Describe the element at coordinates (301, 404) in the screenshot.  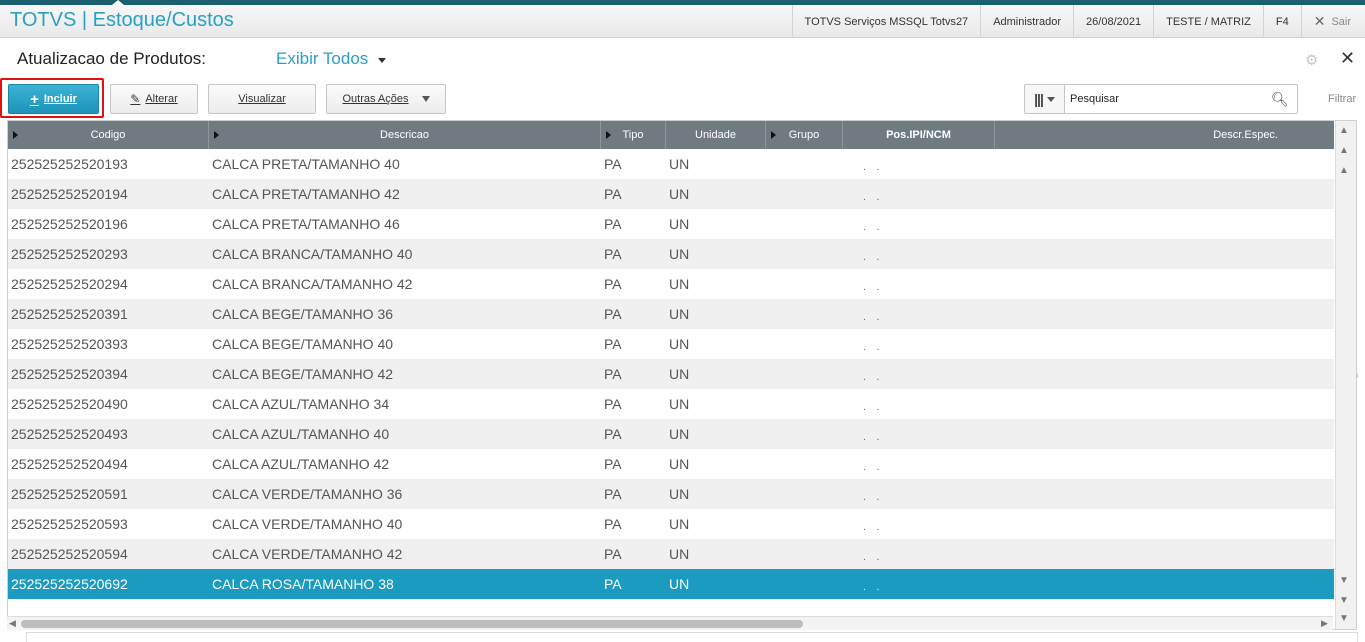
I see `cell-descricao: CALCA AZUL/TAMANHO 34` at that location.